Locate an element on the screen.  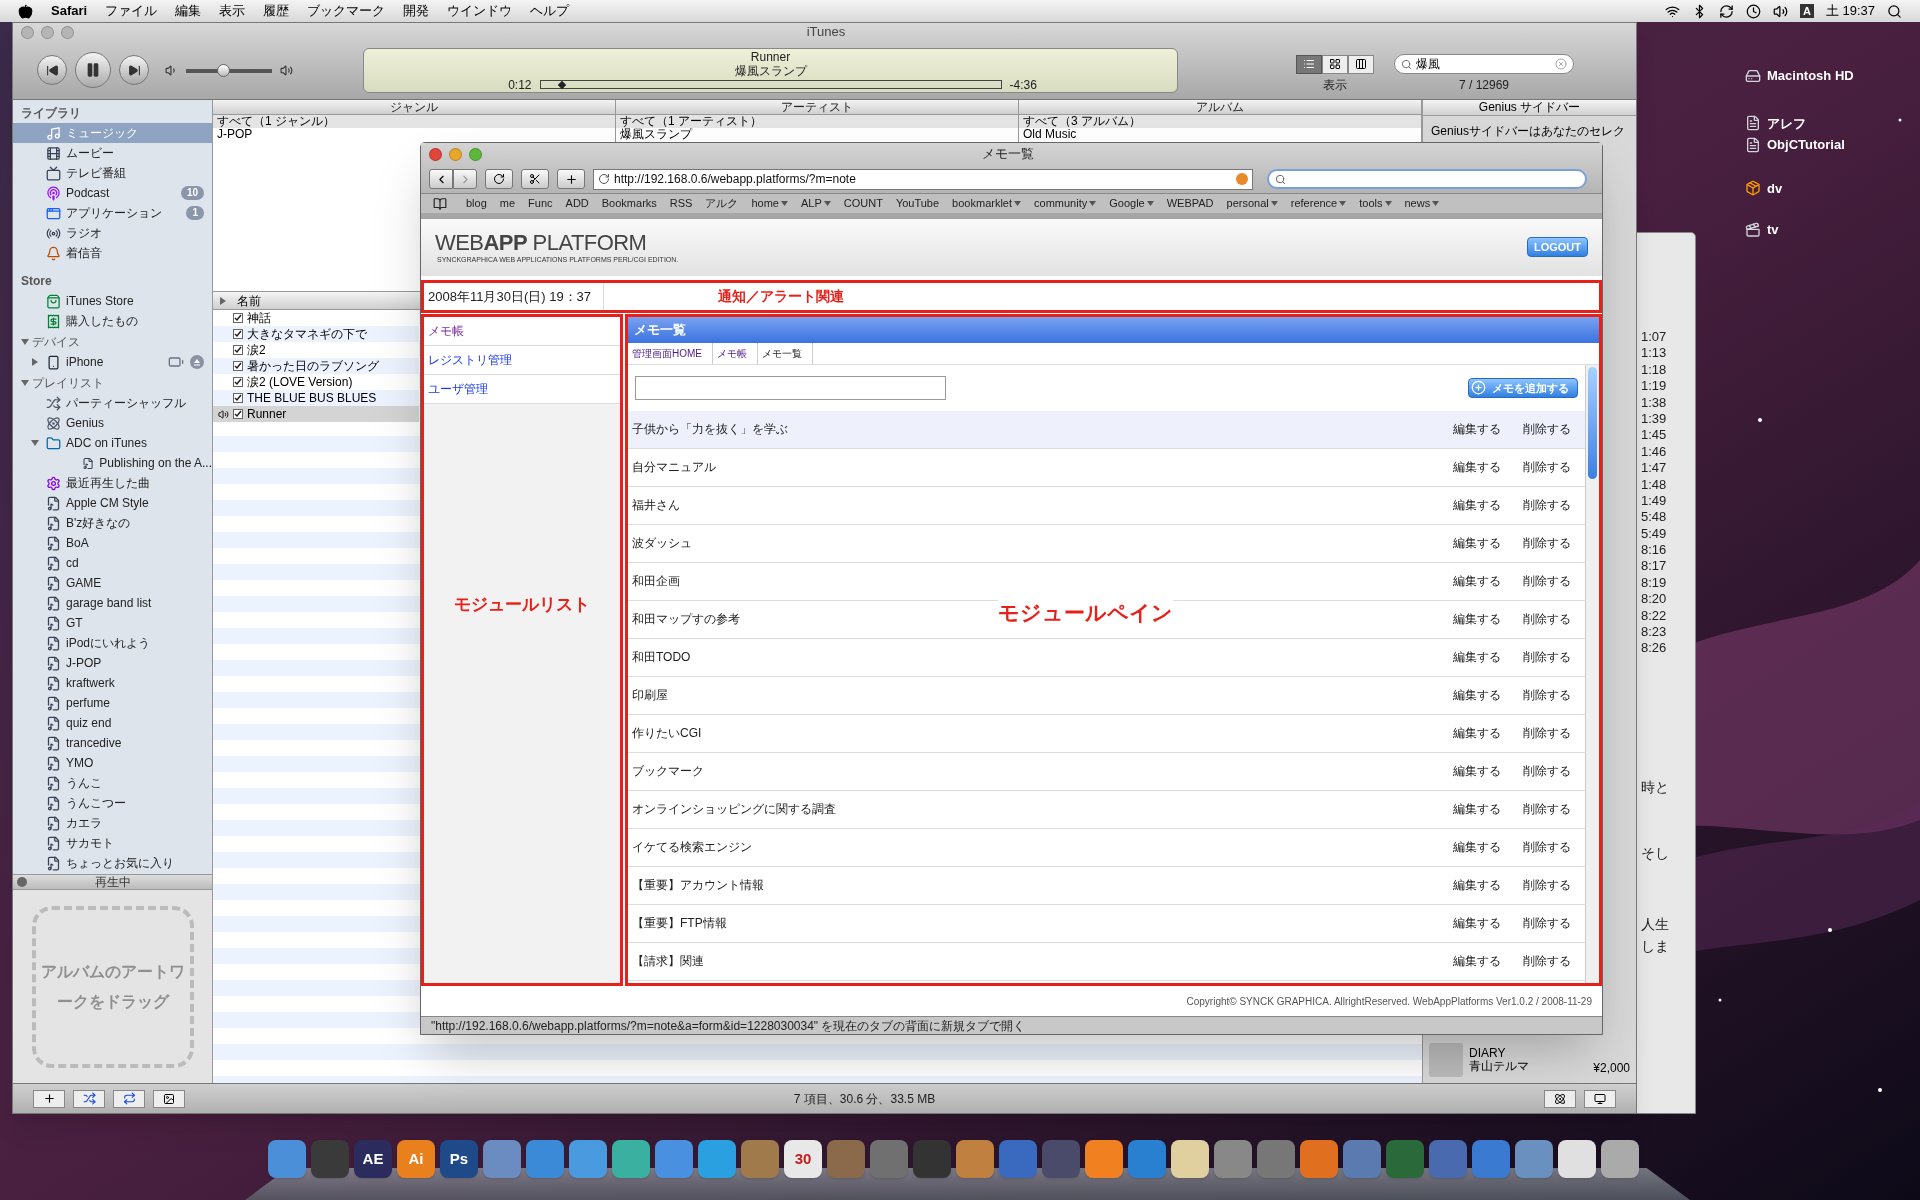
browser-item: J-POP is located at coordinates (414, 134).